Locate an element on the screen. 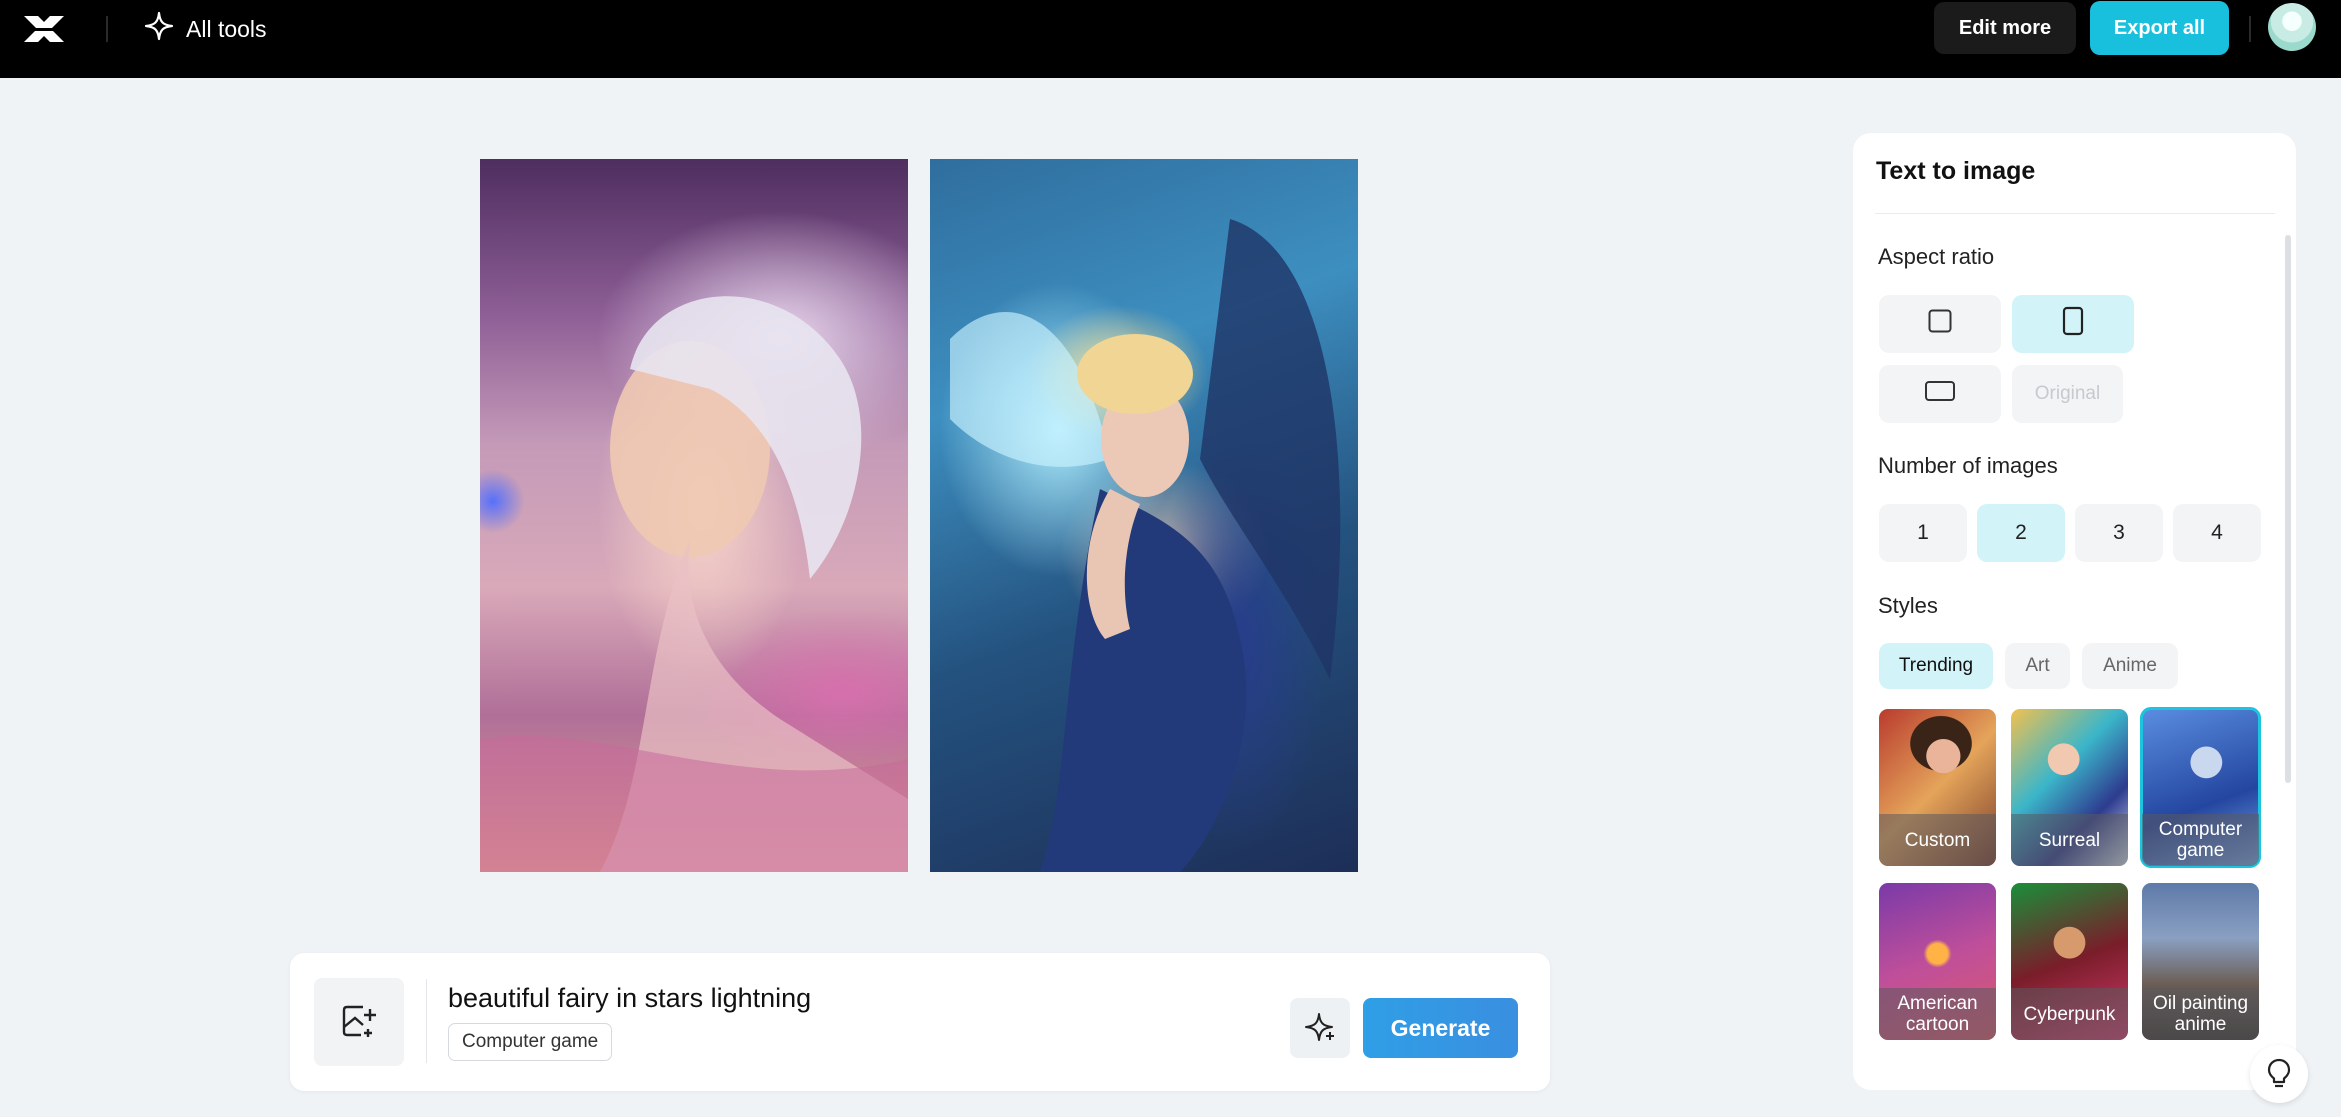 This screenshot has height=1117, width=2341. portrait-icon is located at coordinates (2073, 324).